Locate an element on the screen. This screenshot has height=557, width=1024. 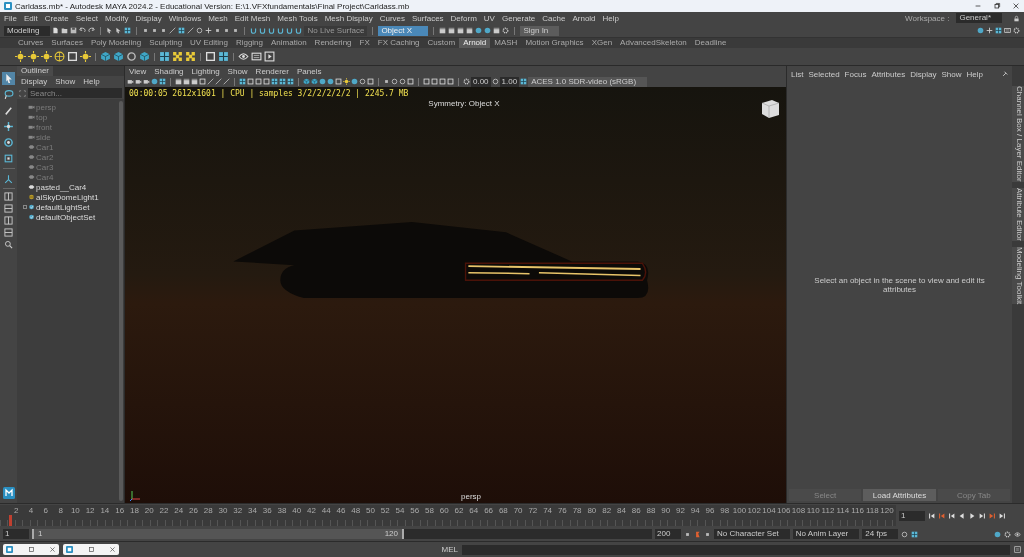
key-icon is located at coordinates (697, 534).